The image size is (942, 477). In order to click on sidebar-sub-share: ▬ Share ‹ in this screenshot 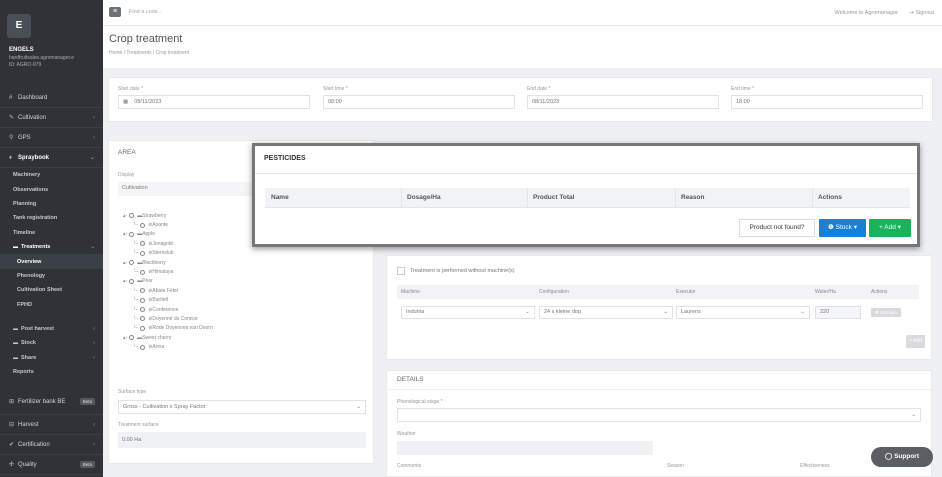, I will do `click(51, 358)`.